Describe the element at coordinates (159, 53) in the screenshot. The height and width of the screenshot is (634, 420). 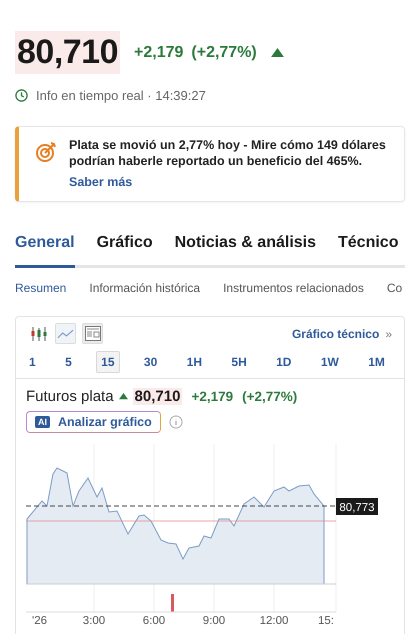
I see `price-change: +2,179` at that location.